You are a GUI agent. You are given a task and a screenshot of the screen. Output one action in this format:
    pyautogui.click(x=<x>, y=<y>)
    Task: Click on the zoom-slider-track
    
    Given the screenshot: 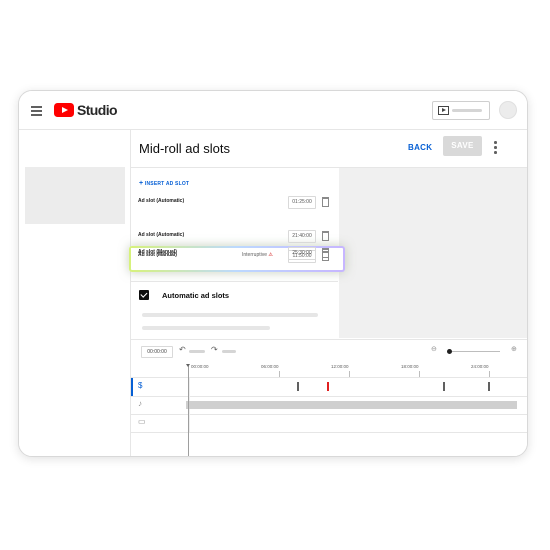 What is the action you would take?
    pyautogui.click(x=476, y=351)
    